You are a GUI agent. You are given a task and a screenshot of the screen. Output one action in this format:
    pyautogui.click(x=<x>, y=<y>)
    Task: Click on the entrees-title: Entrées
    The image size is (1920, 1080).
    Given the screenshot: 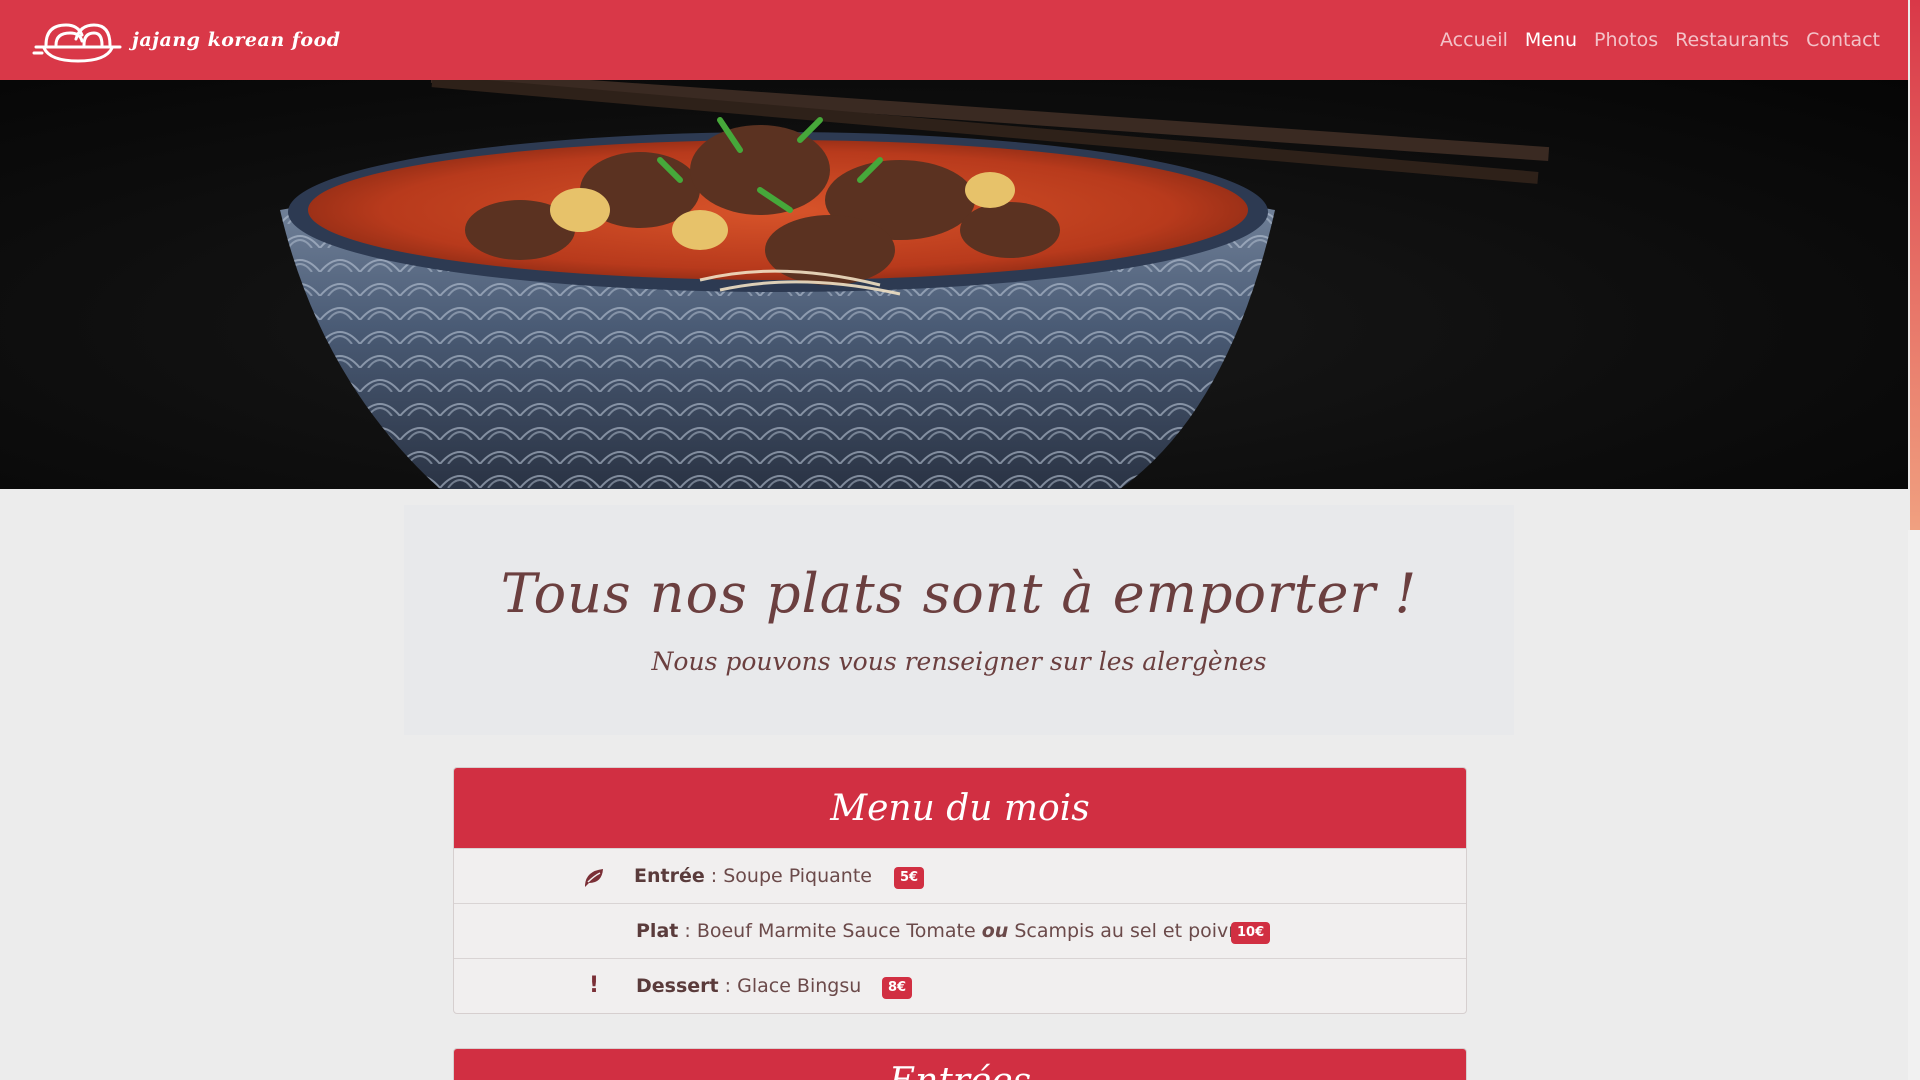 What is the action you would take?
    pyautogui.click(x=960, y=1064)
    